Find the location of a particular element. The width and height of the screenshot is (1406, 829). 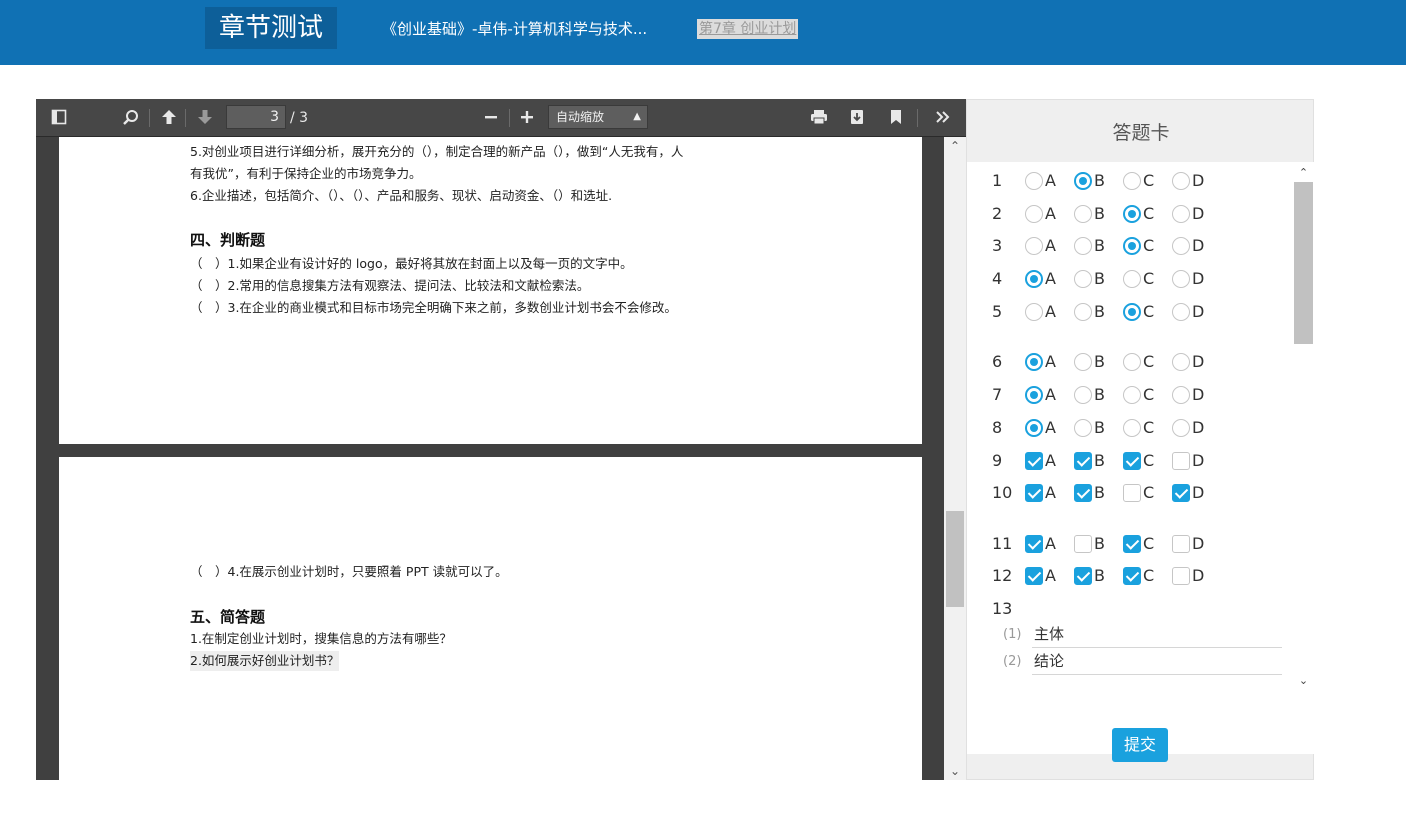

download-icon is located at coordinates (857, 118).